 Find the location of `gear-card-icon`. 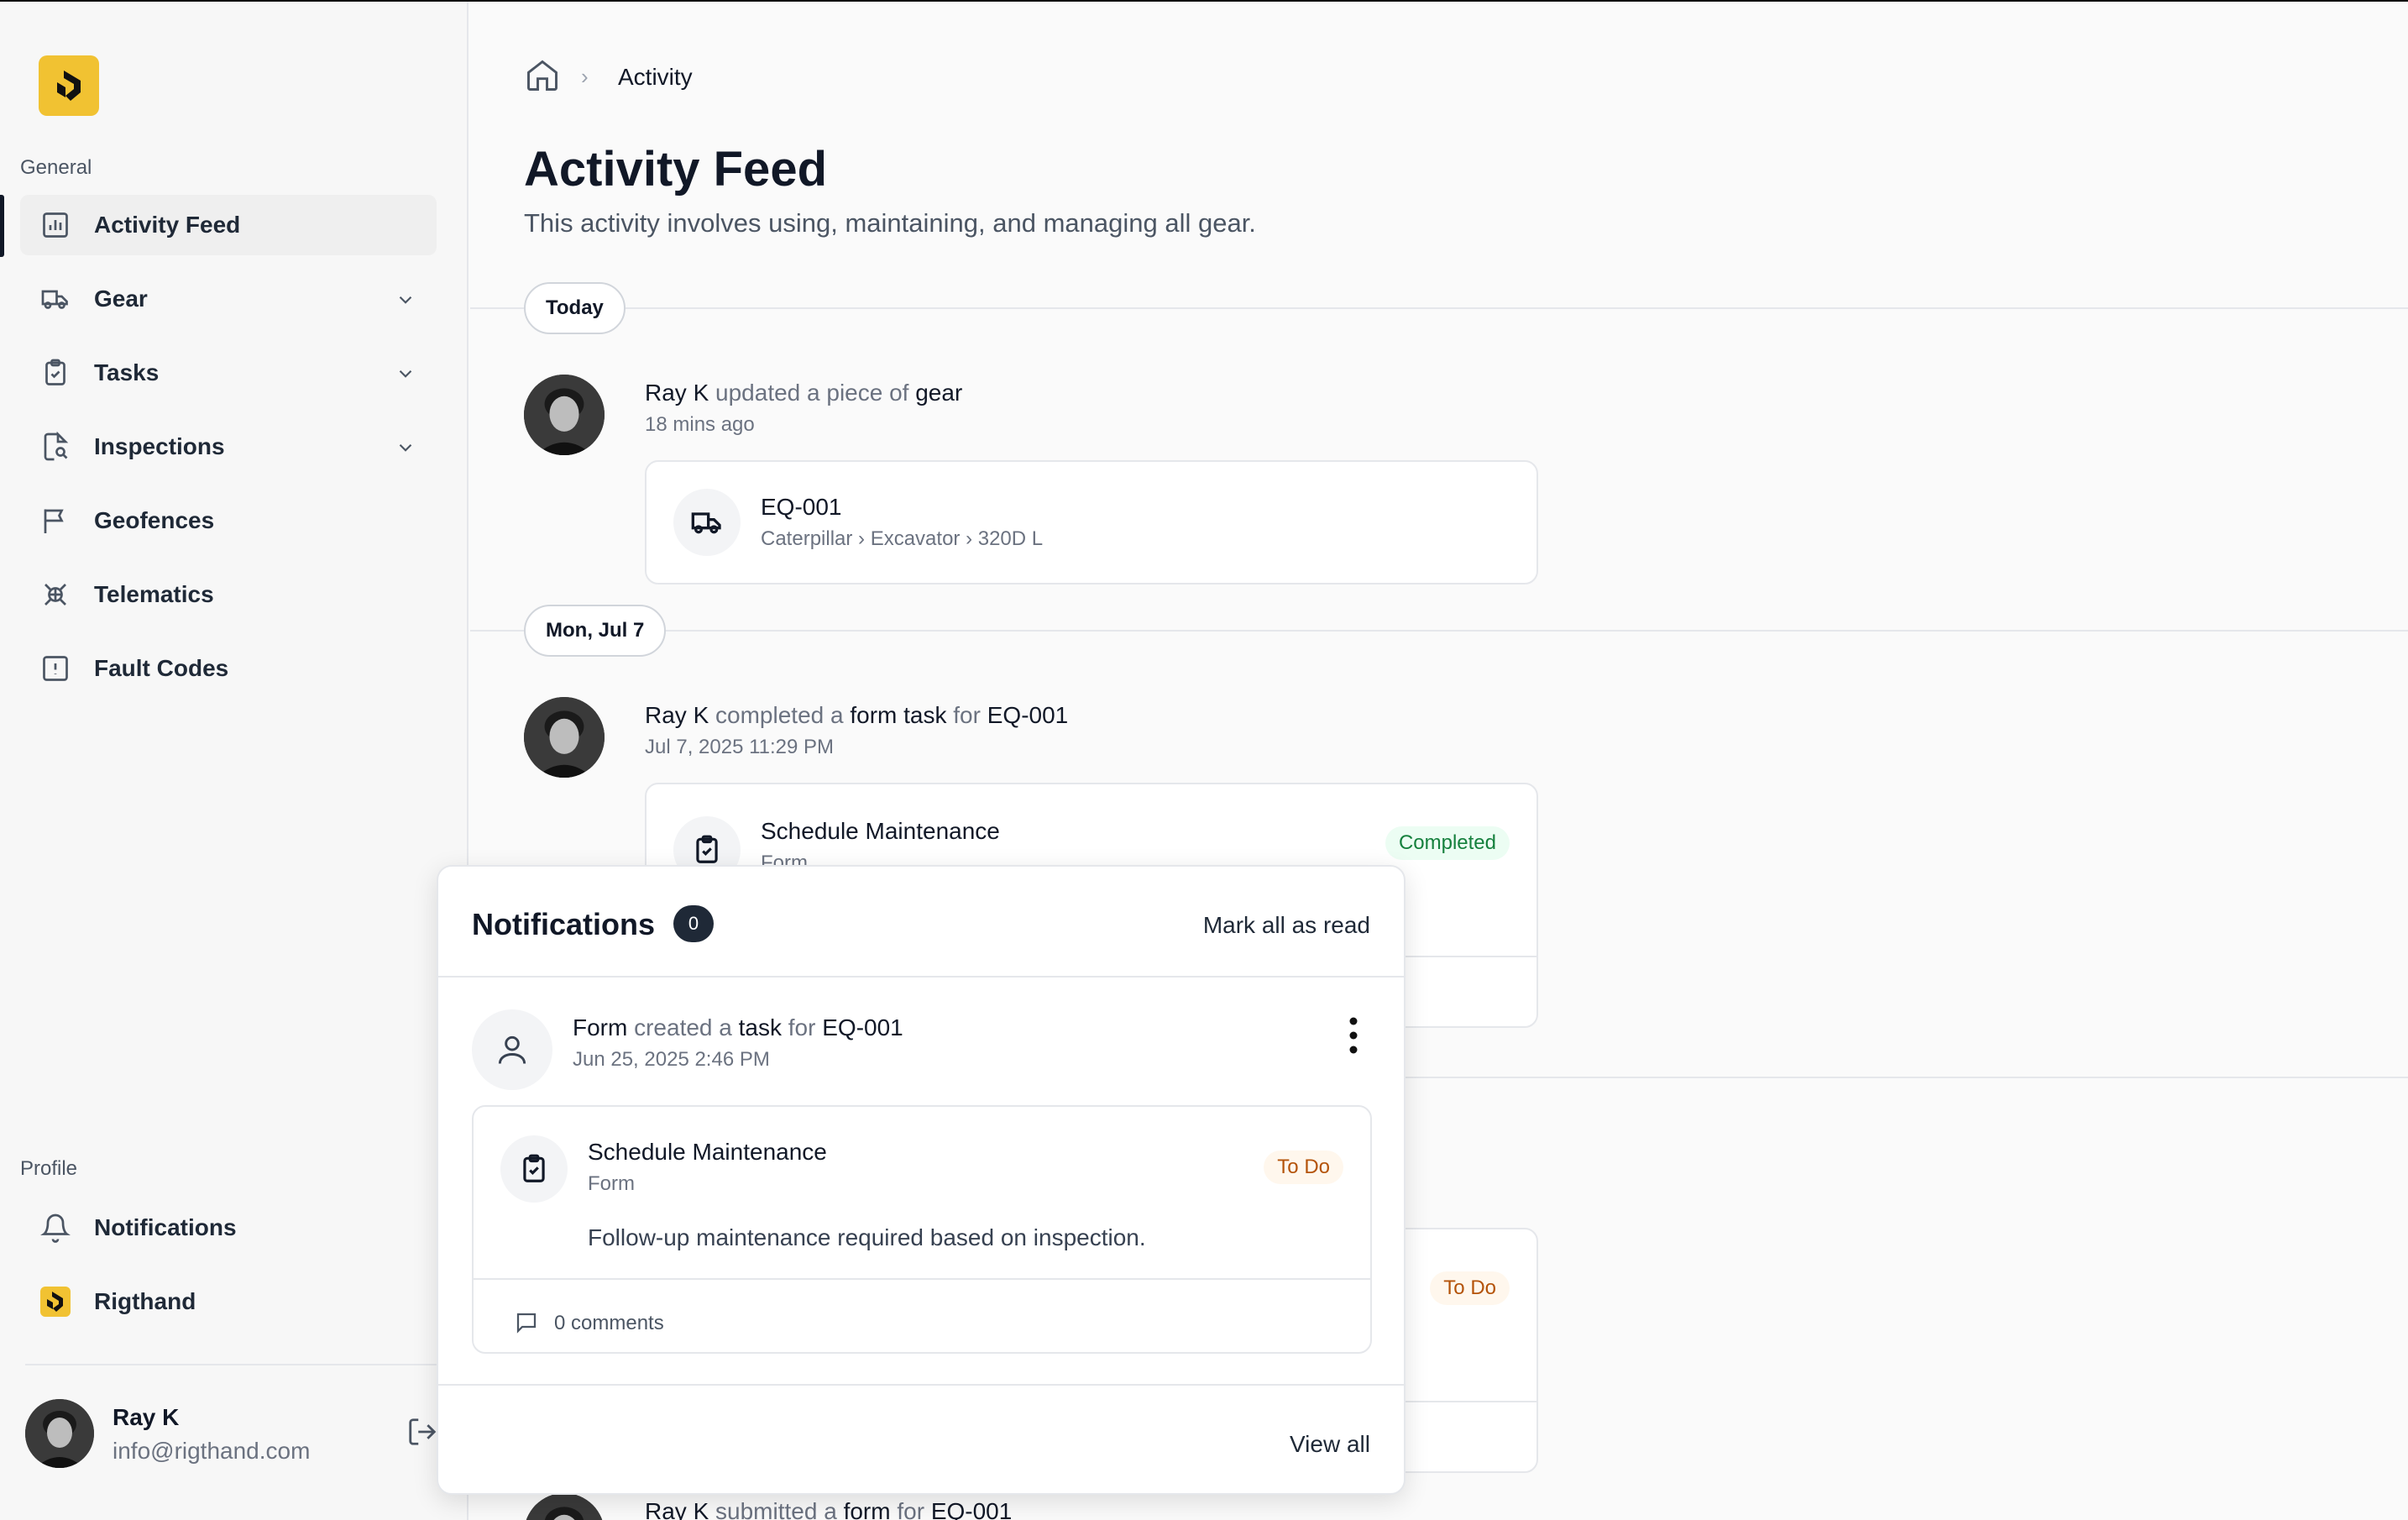

gear-card-icon is located at coordinates (707, 522).